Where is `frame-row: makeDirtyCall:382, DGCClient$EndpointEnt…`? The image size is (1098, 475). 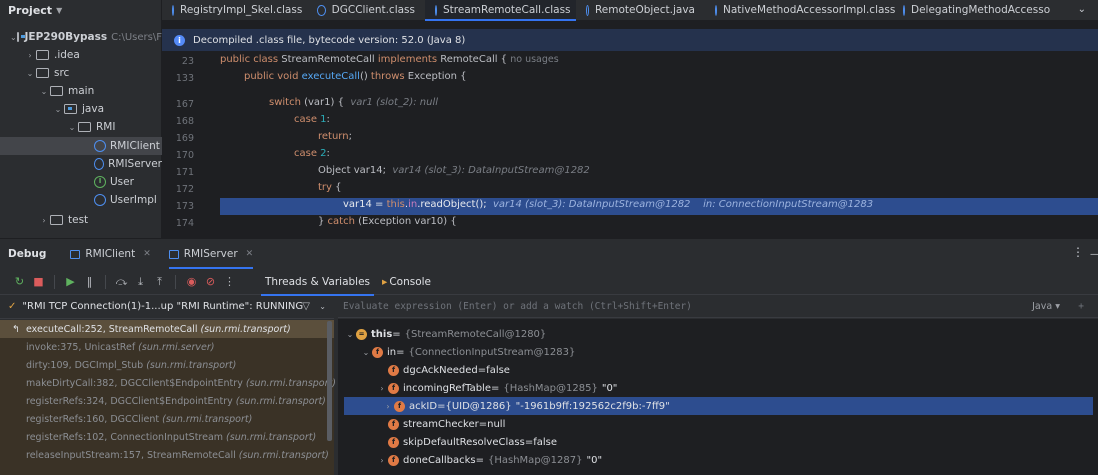
frame-row: makeDirtyCall:382, DGCClient$EndpointEnt… is located at coordinates (168, 383).